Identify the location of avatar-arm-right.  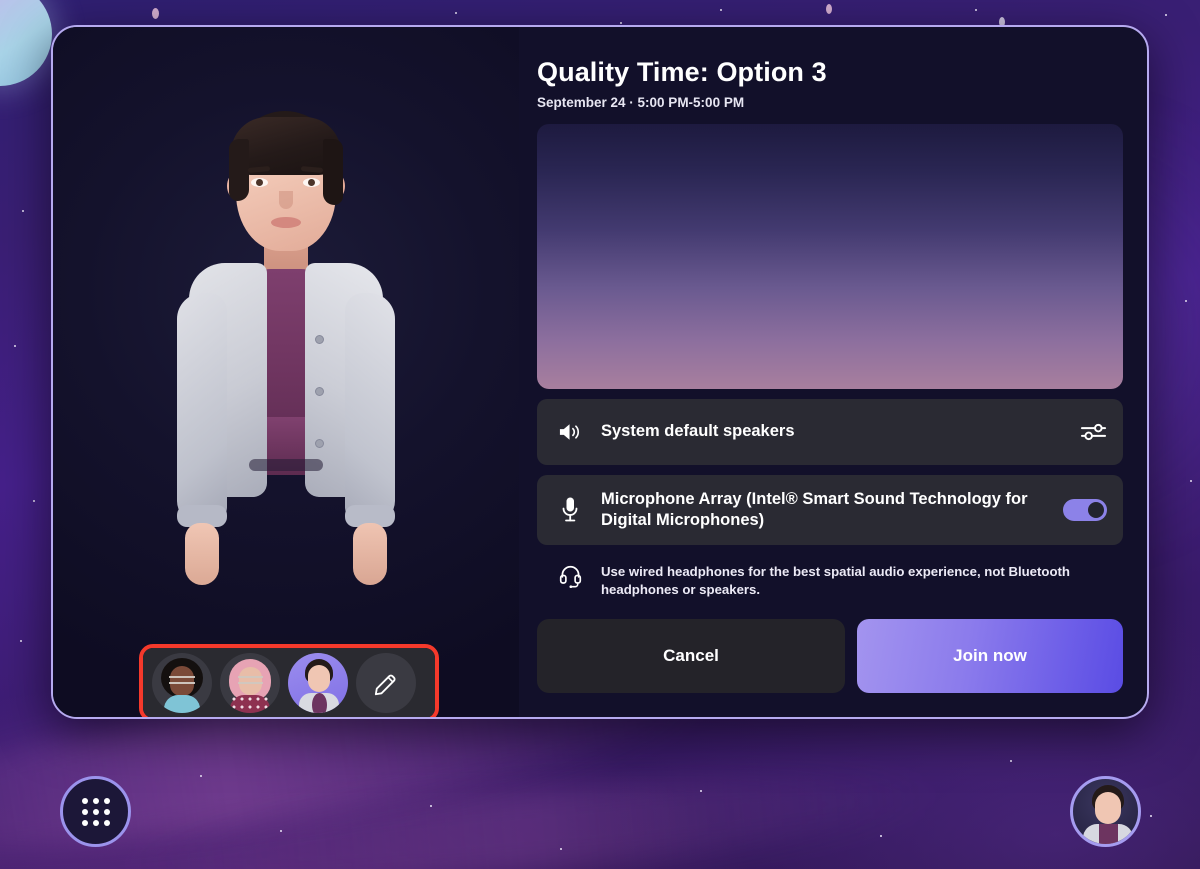
(370, 408).